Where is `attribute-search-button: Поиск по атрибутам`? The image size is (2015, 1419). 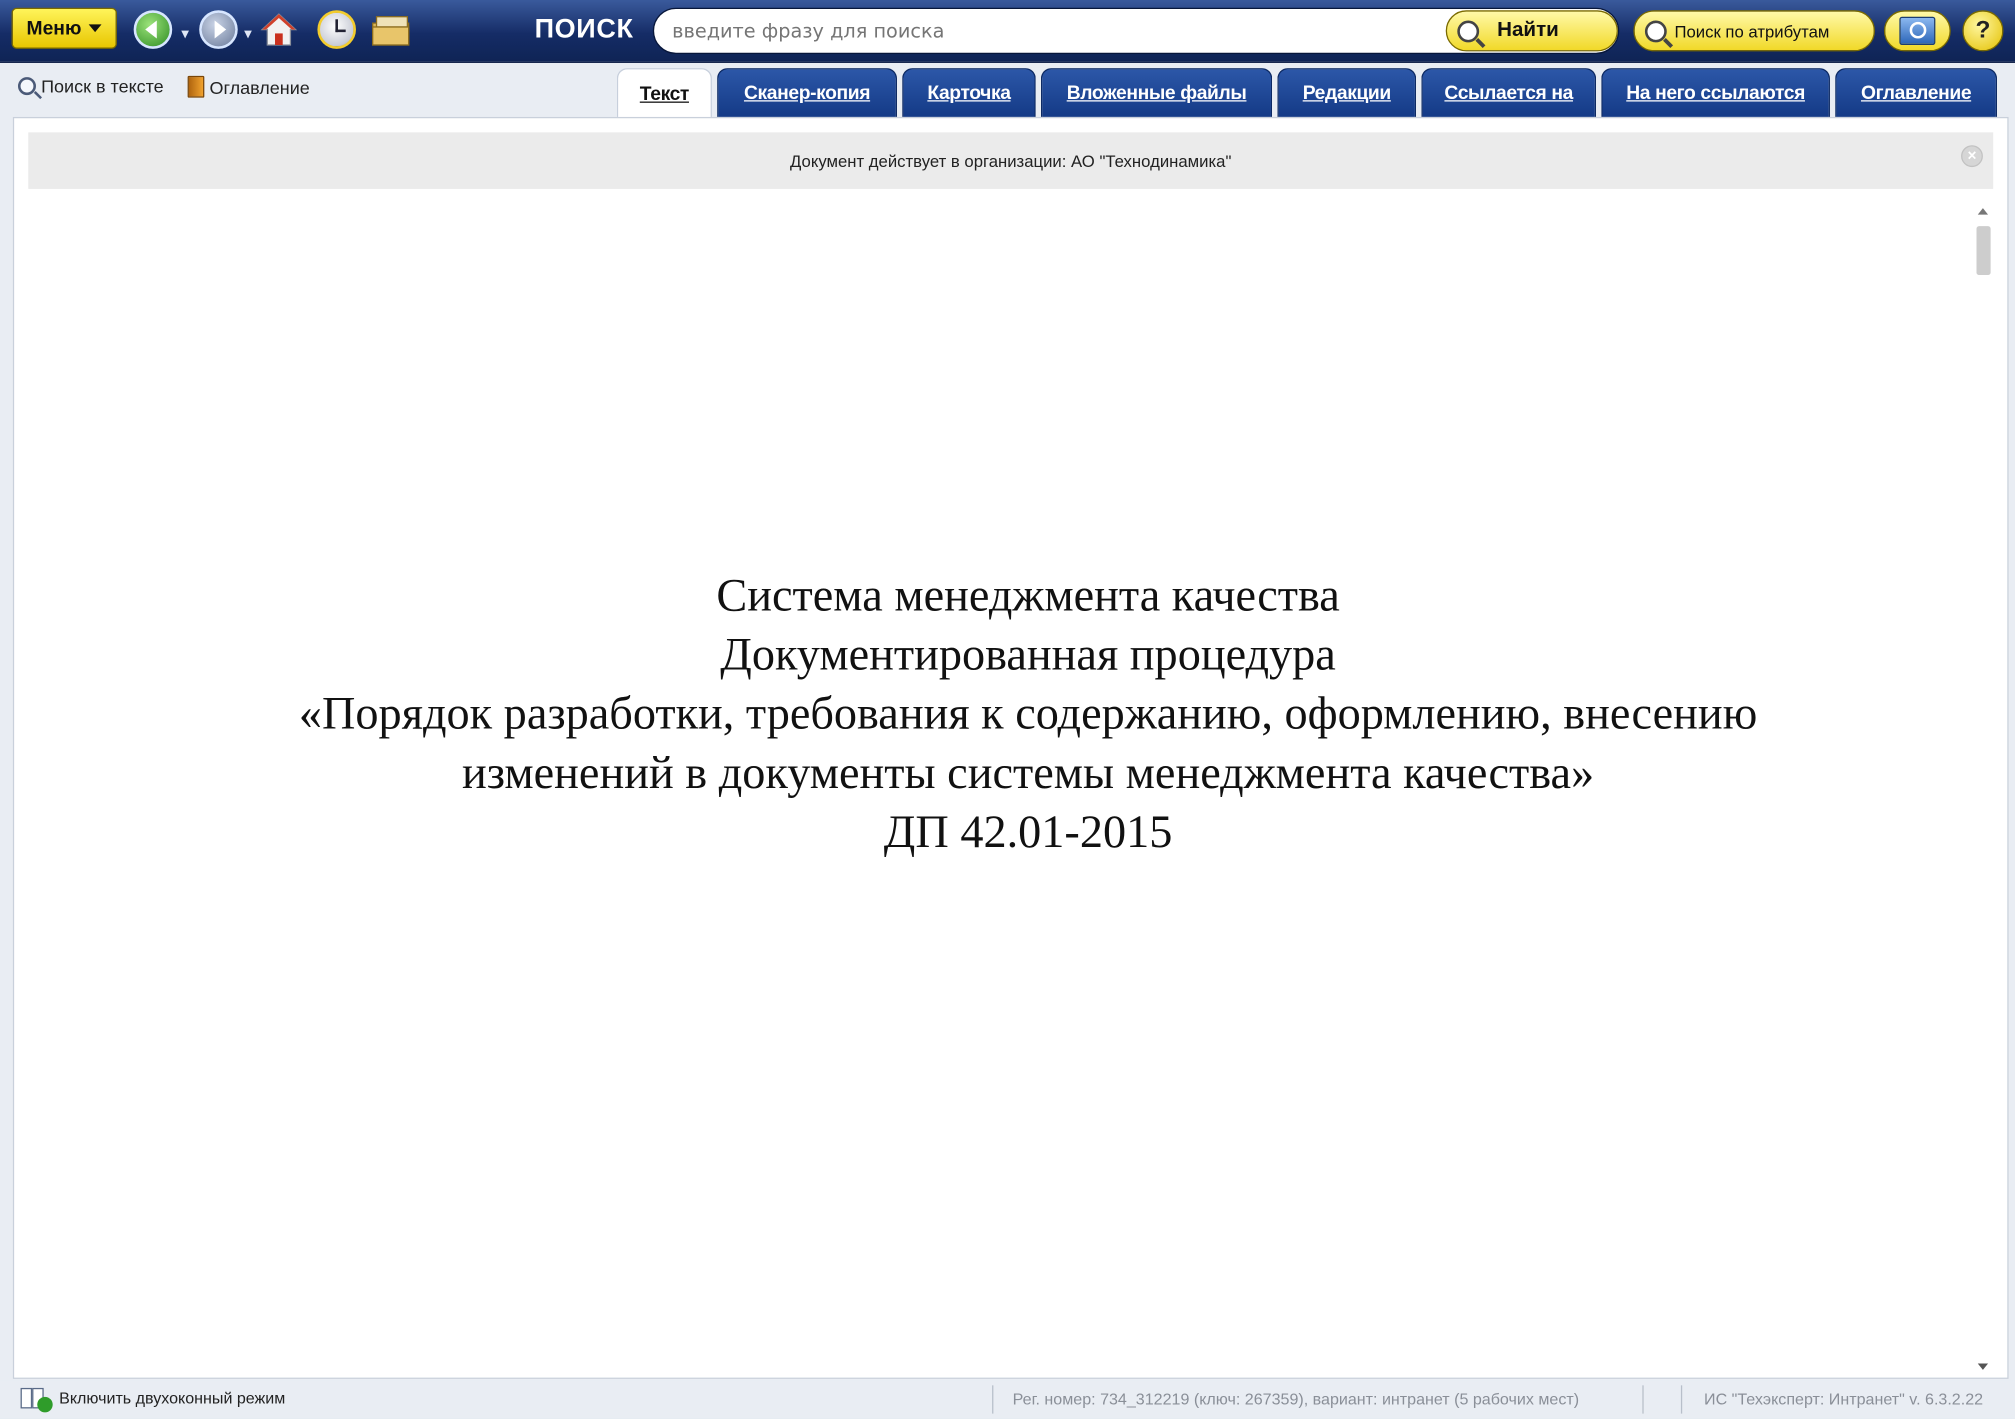
attribute-search-button: Поиск по атрибутам is located at coordinates (1754, 31).